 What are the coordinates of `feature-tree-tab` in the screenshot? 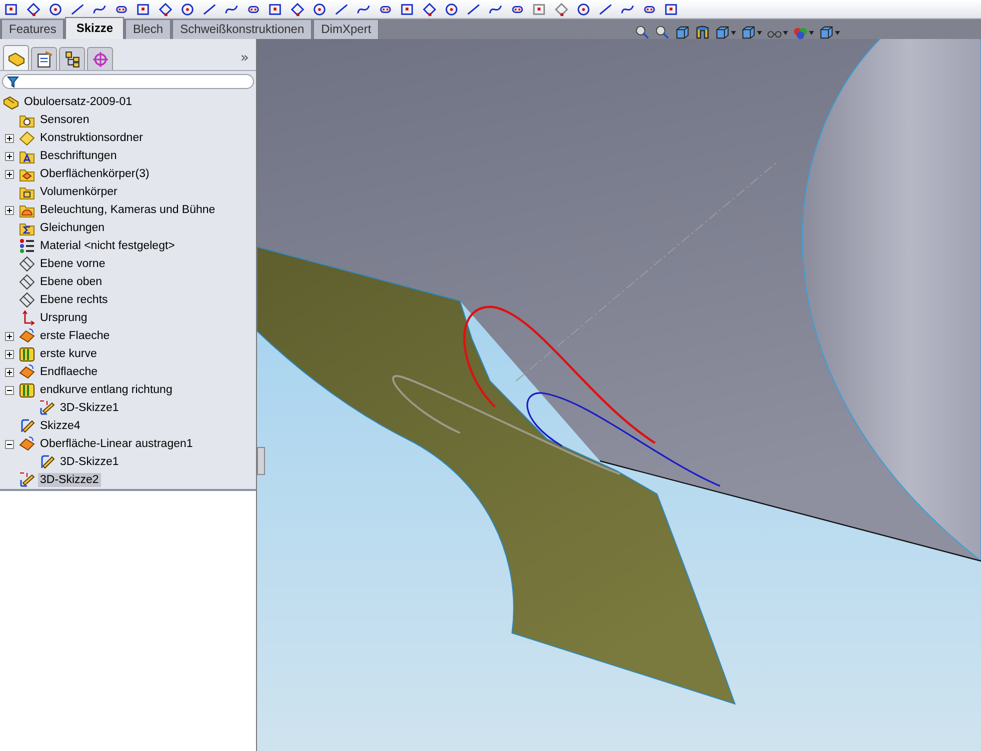 It's located at (16, 57).